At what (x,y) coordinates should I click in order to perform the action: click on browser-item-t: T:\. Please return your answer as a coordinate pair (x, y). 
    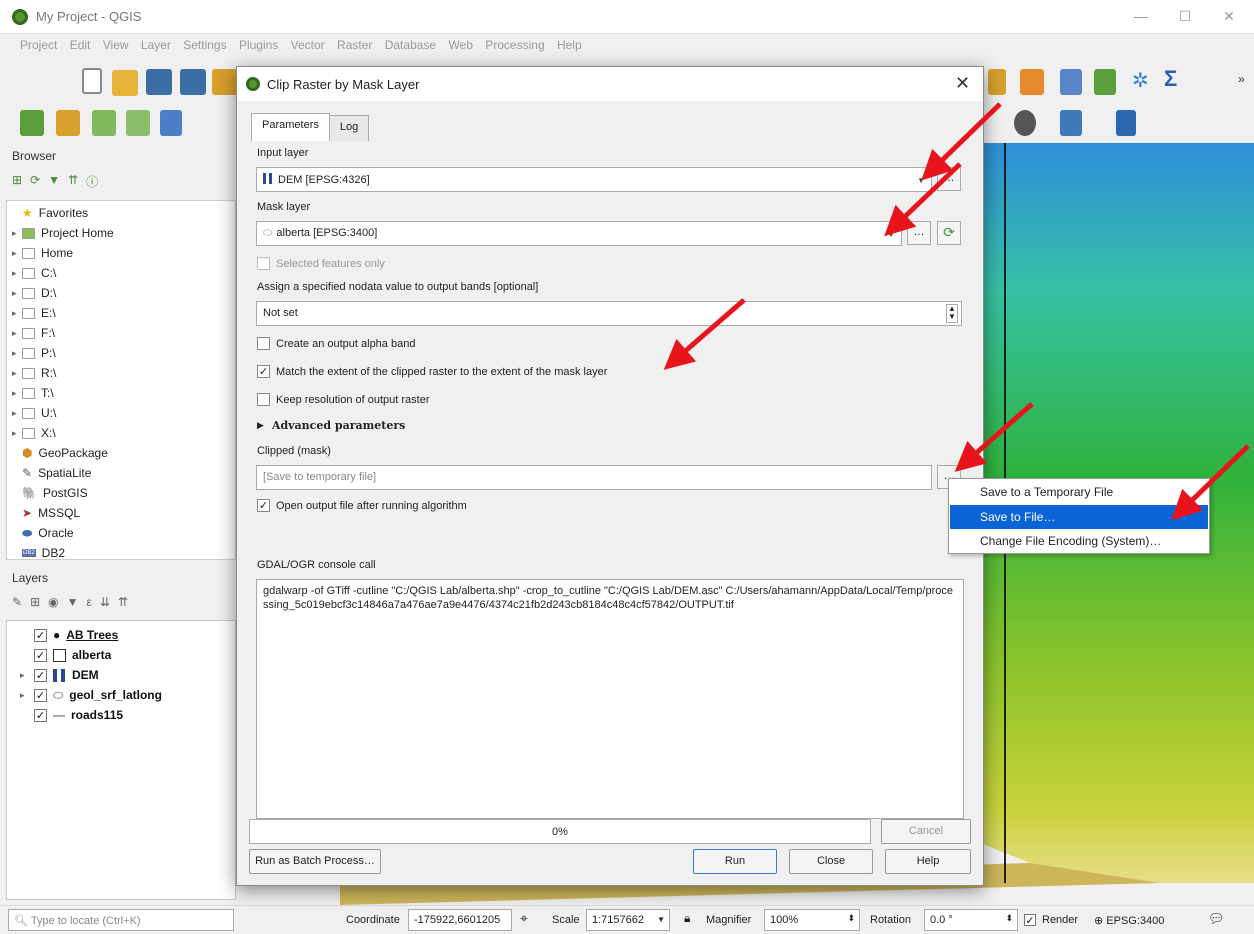
    Looking at the image, I should click on (47, 393).